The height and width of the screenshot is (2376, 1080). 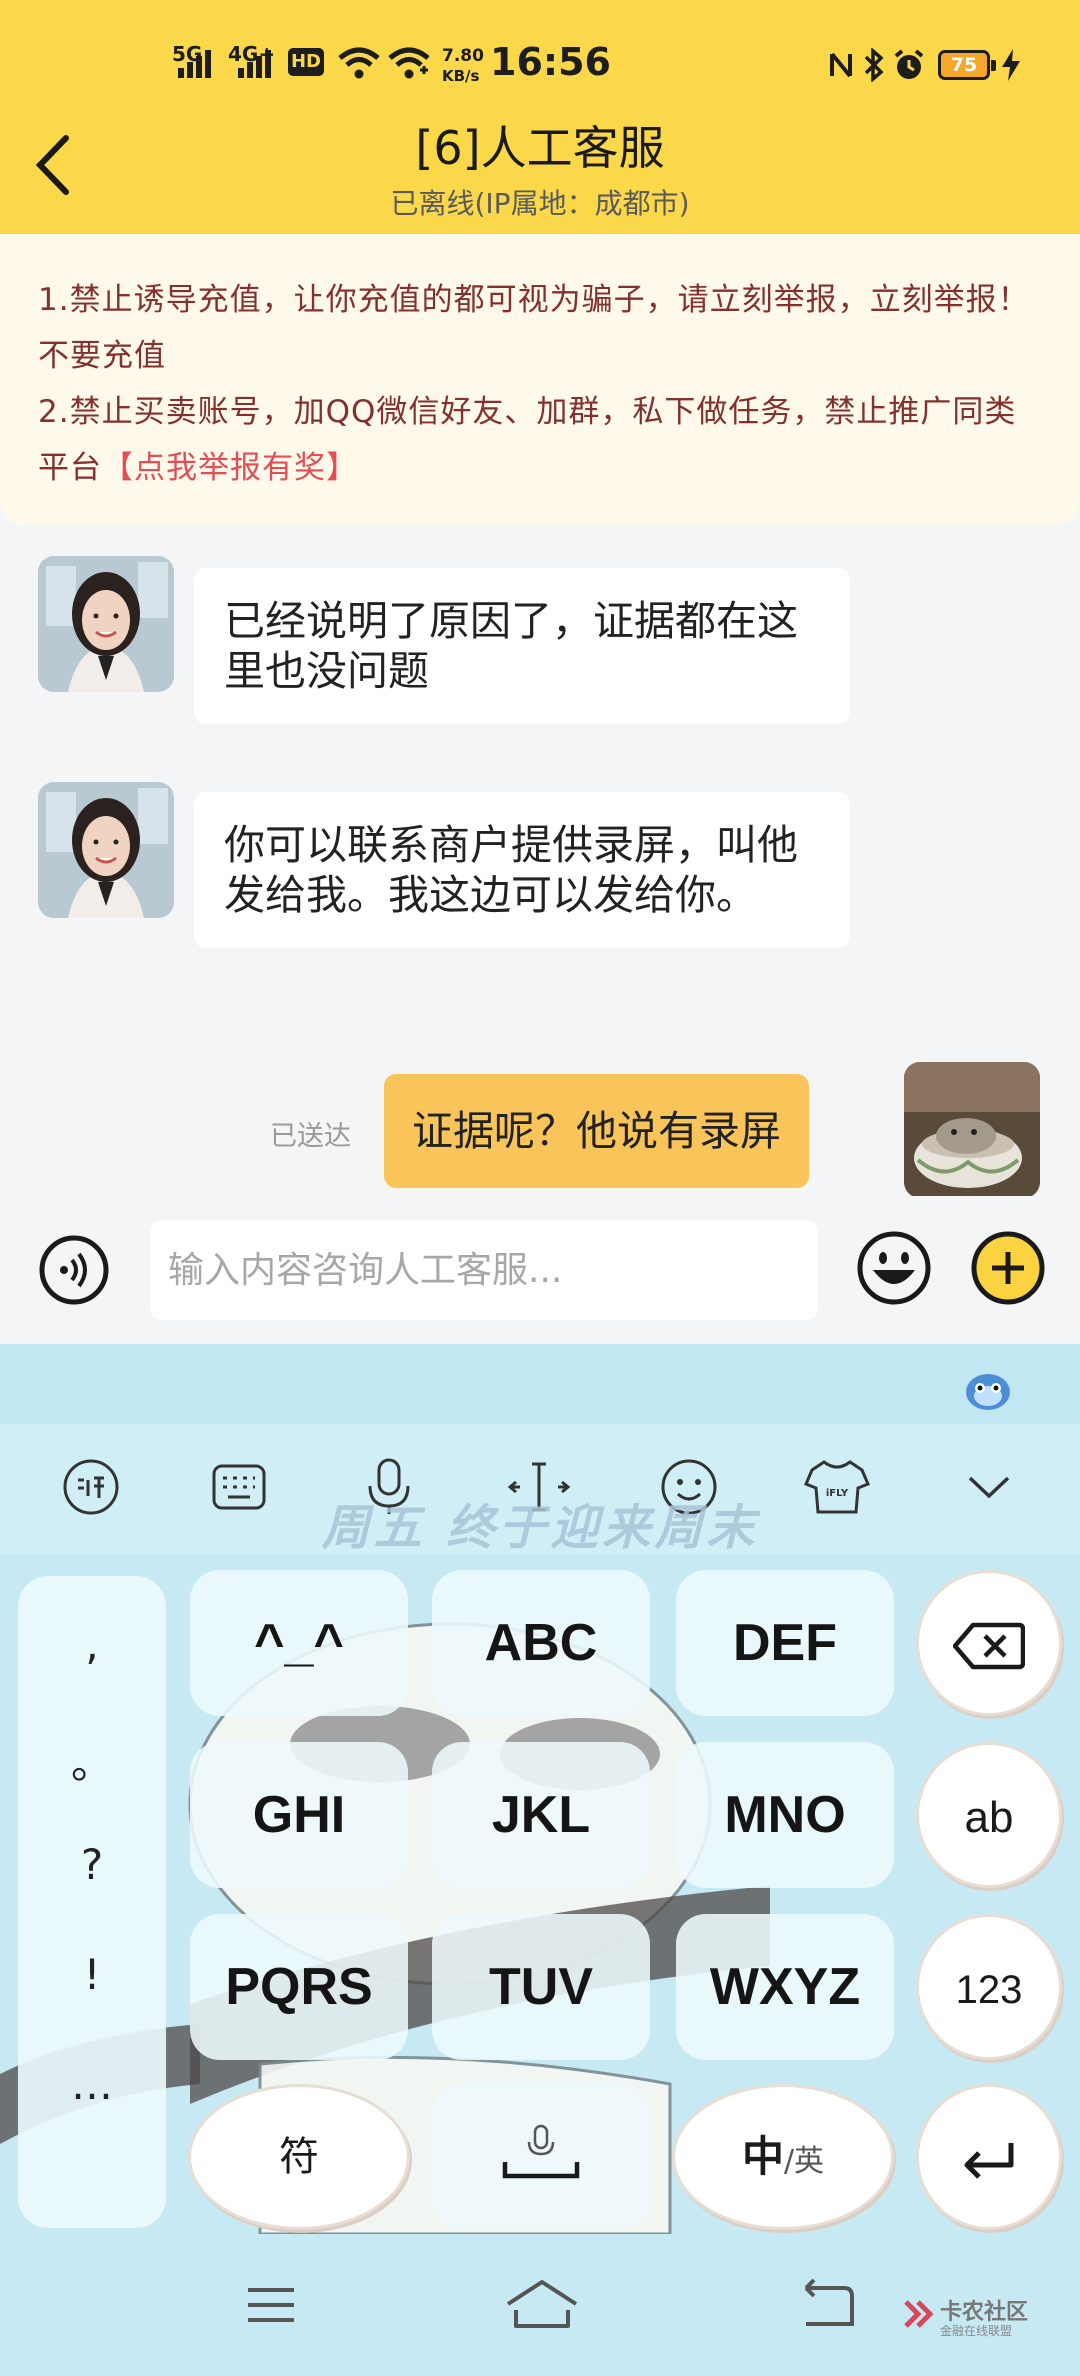 What do you see at coordinates (785, 1643) in the screenshot?
I see `key-def: DEF` at bounding box center [785, 1643].